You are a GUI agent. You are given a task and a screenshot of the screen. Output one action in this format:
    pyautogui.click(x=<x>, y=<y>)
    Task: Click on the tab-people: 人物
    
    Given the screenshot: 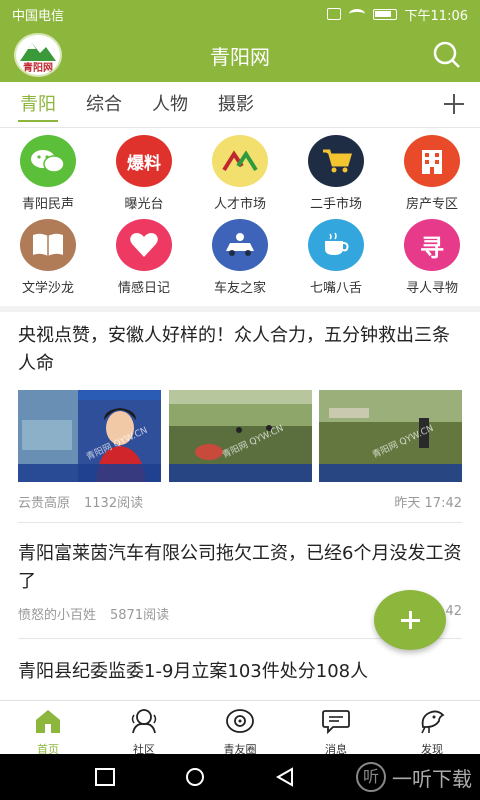 What is the action you would take?
    pyautogui.click(x=170, y=105)
    